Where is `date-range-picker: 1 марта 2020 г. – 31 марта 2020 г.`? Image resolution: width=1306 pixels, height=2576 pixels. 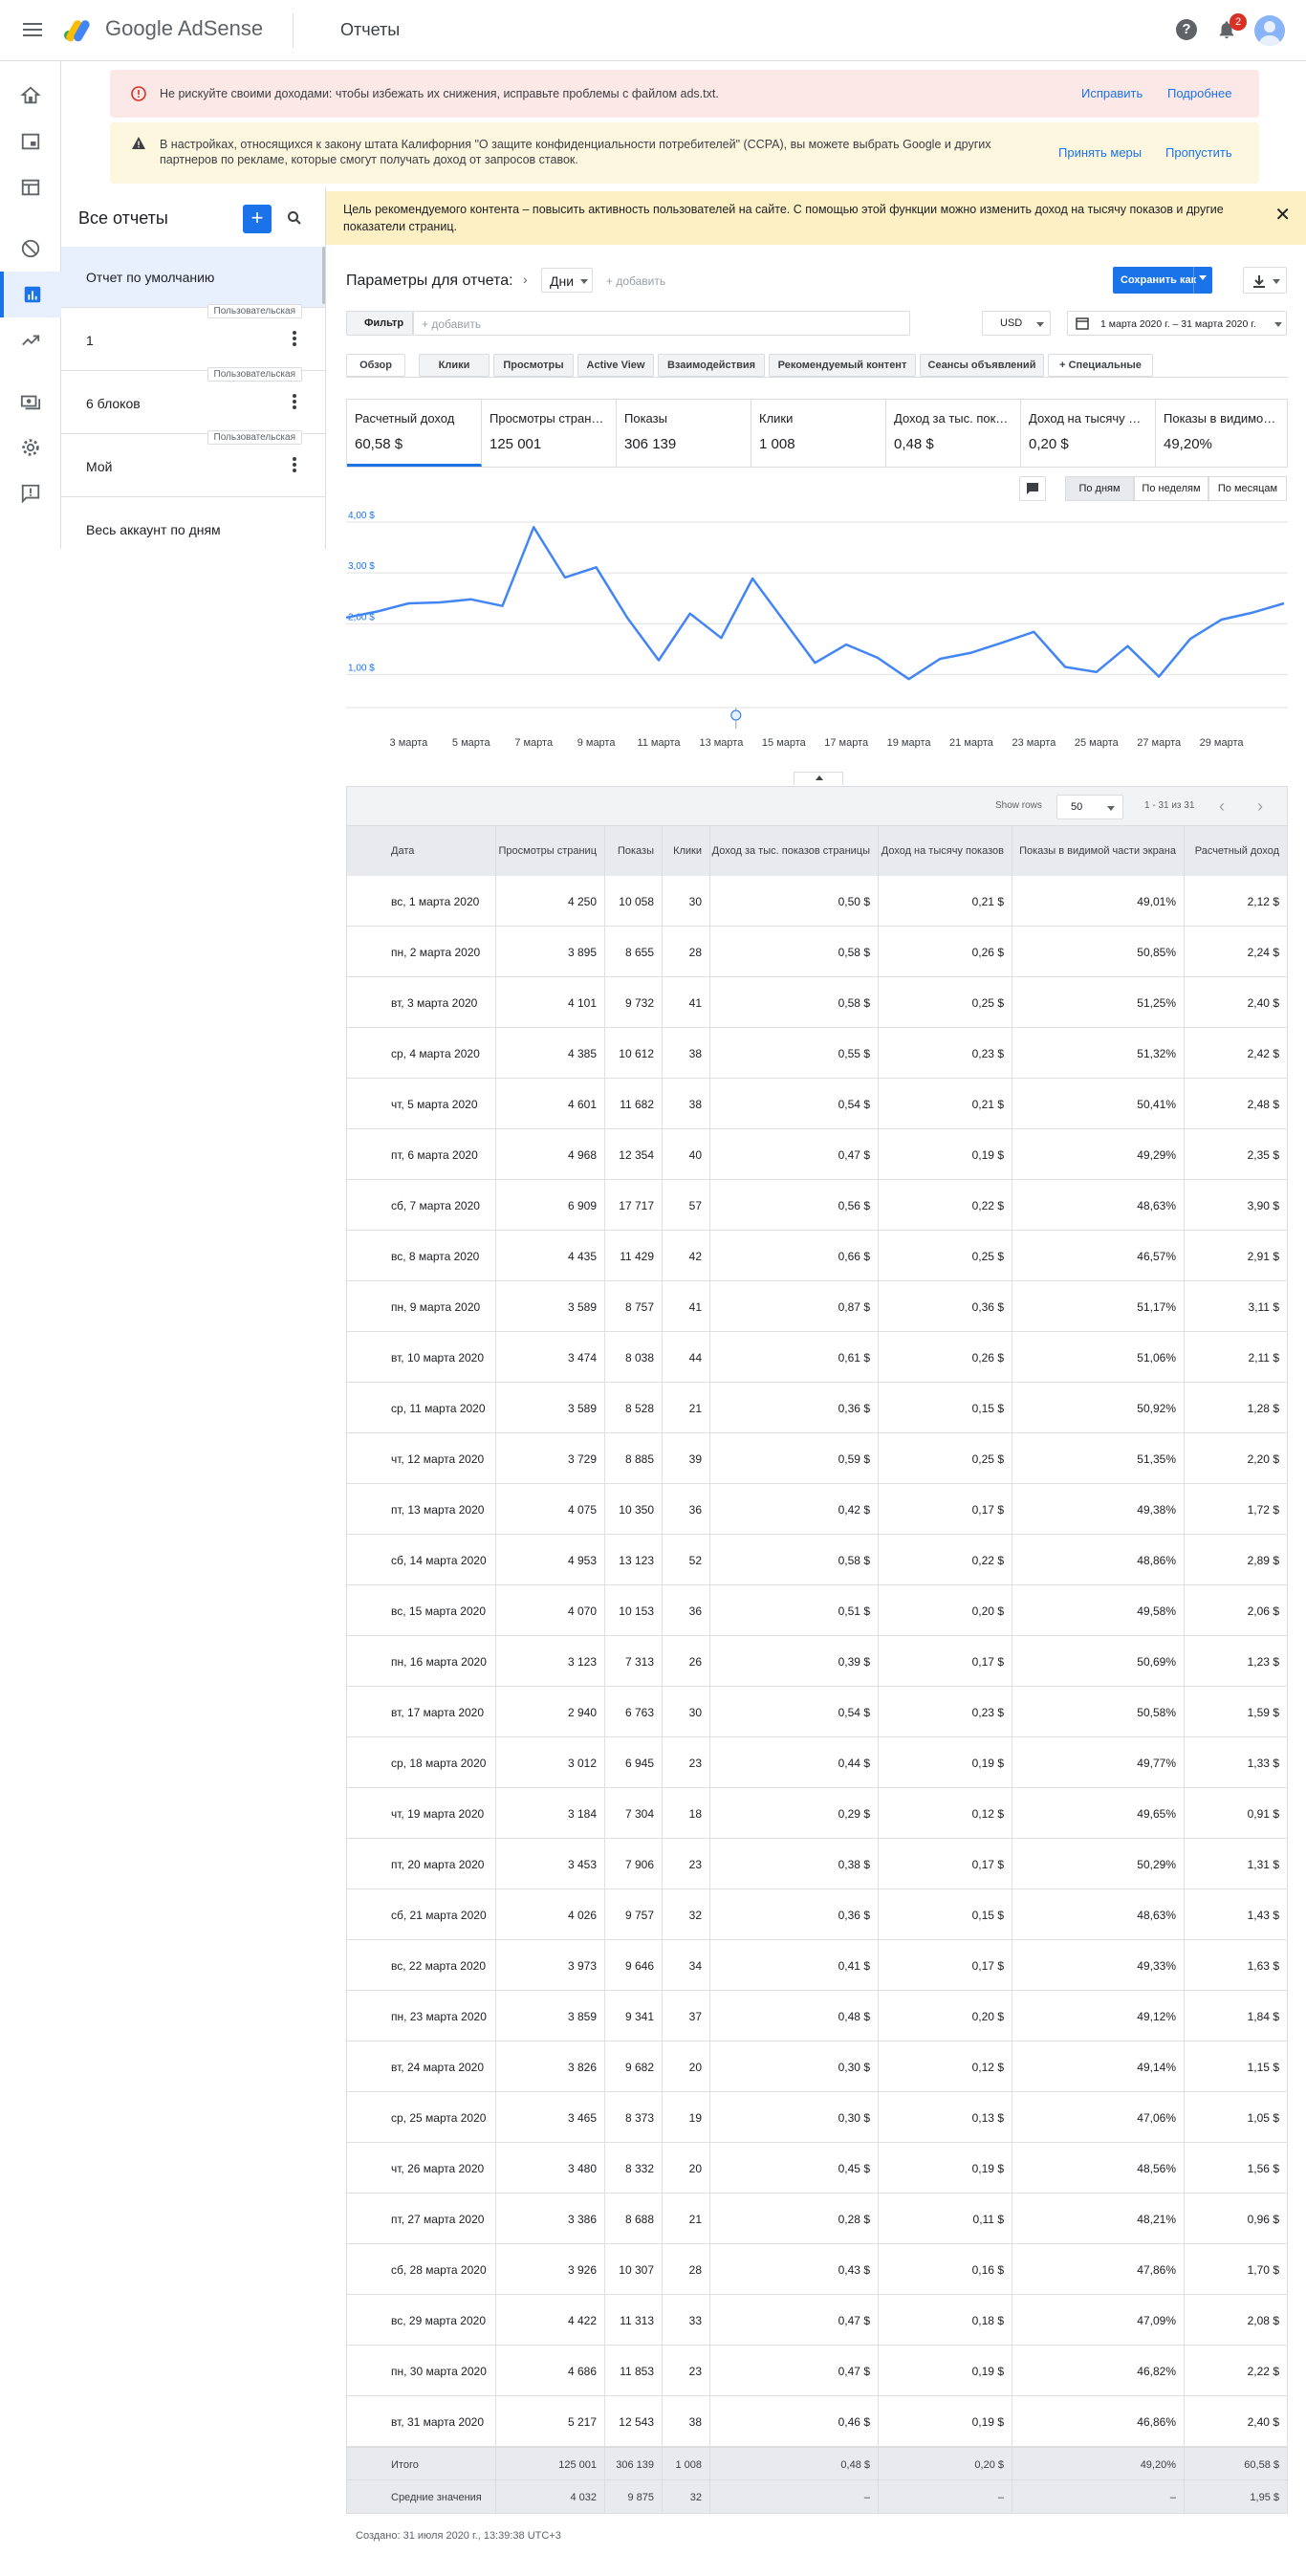
date-range-picker: 1 марта 2020 г. – 31 марта 2020 г. is located at coordinates (1177, 323).